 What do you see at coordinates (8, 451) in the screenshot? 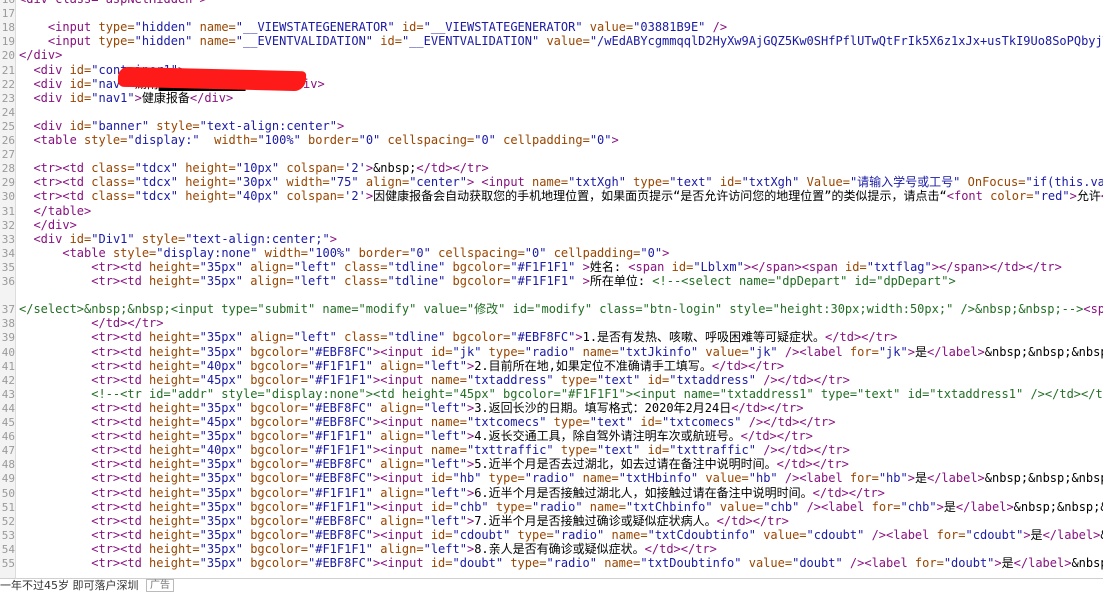
I see `line-number: 47` at bounding box center [8, 451].